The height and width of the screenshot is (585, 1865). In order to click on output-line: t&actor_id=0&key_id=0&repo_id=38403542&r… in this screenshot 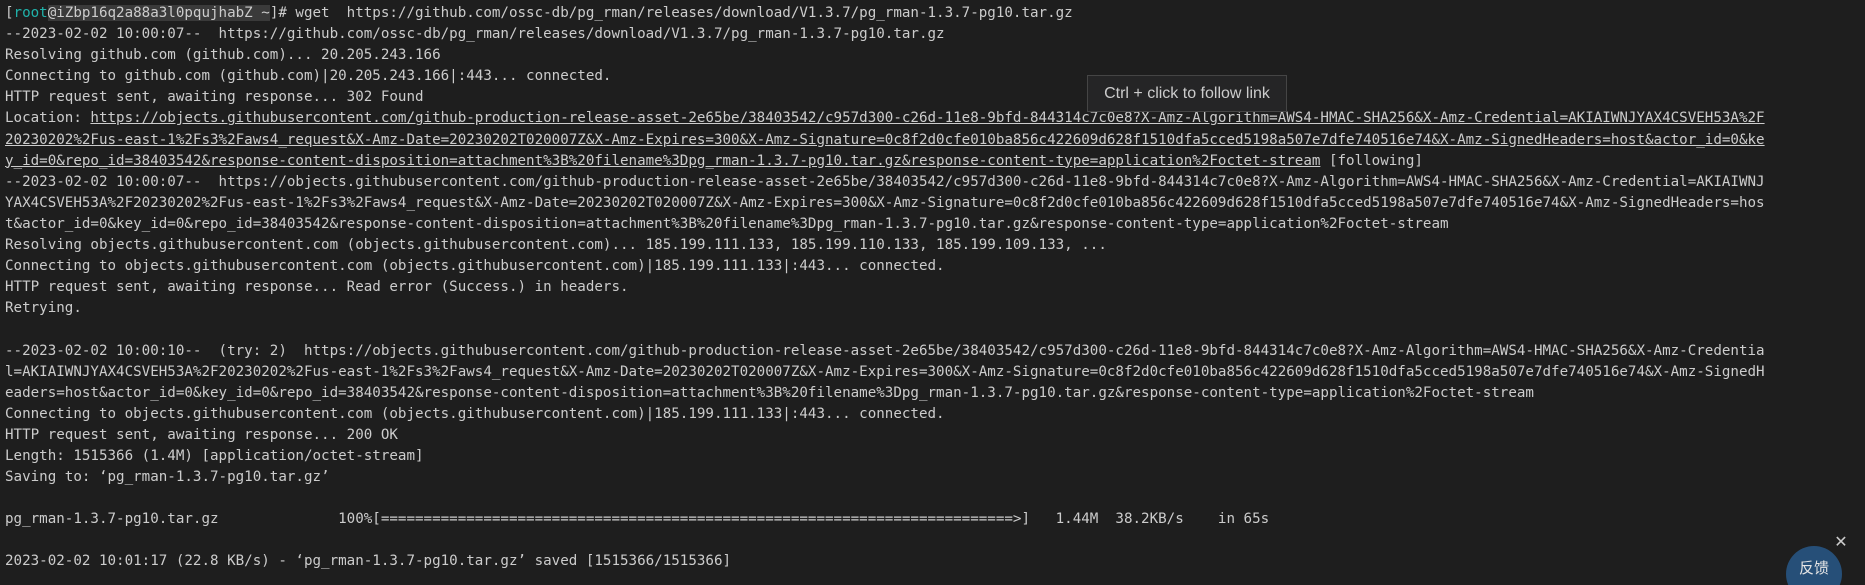, I will do `click(727, 223)`.